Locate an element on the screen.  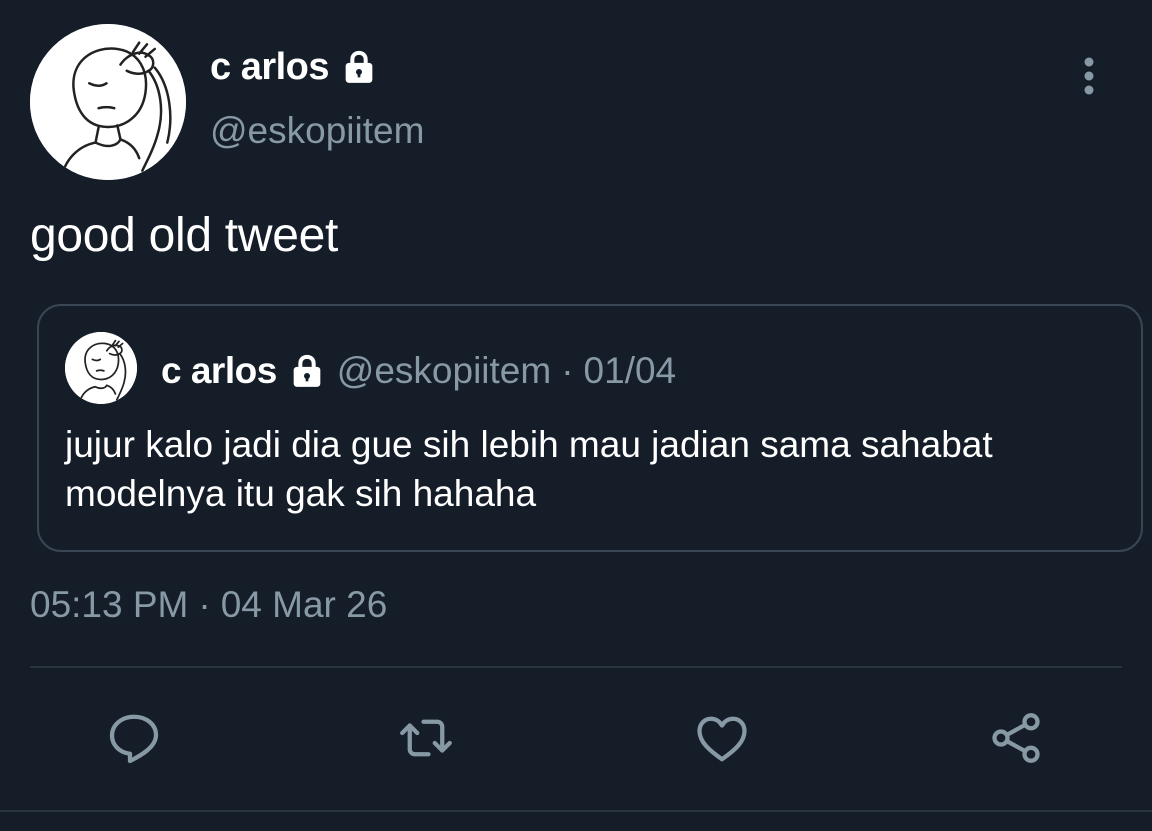
author-avatar is located at coordinates (108, 102).